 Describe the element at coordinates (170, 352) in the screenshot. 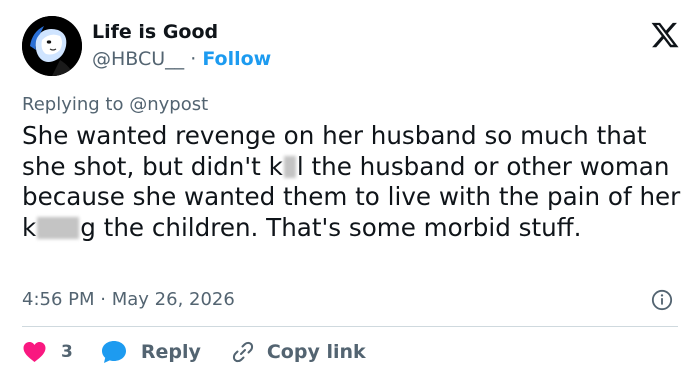

I see `reply-label: Reply` at that location.